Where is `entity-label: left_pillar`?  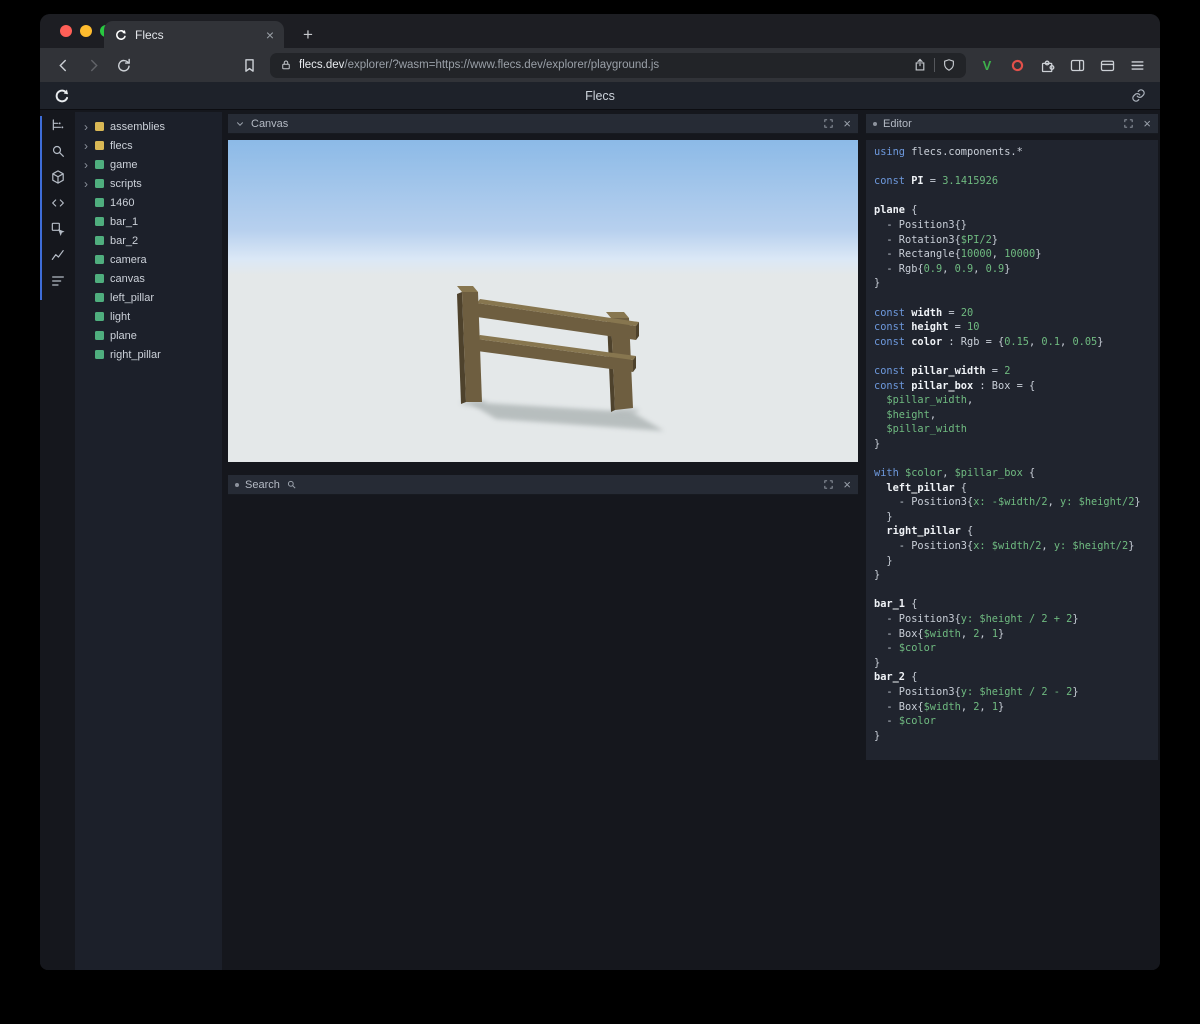
entity-label: left_pillar is located at coordinates (132, 297).